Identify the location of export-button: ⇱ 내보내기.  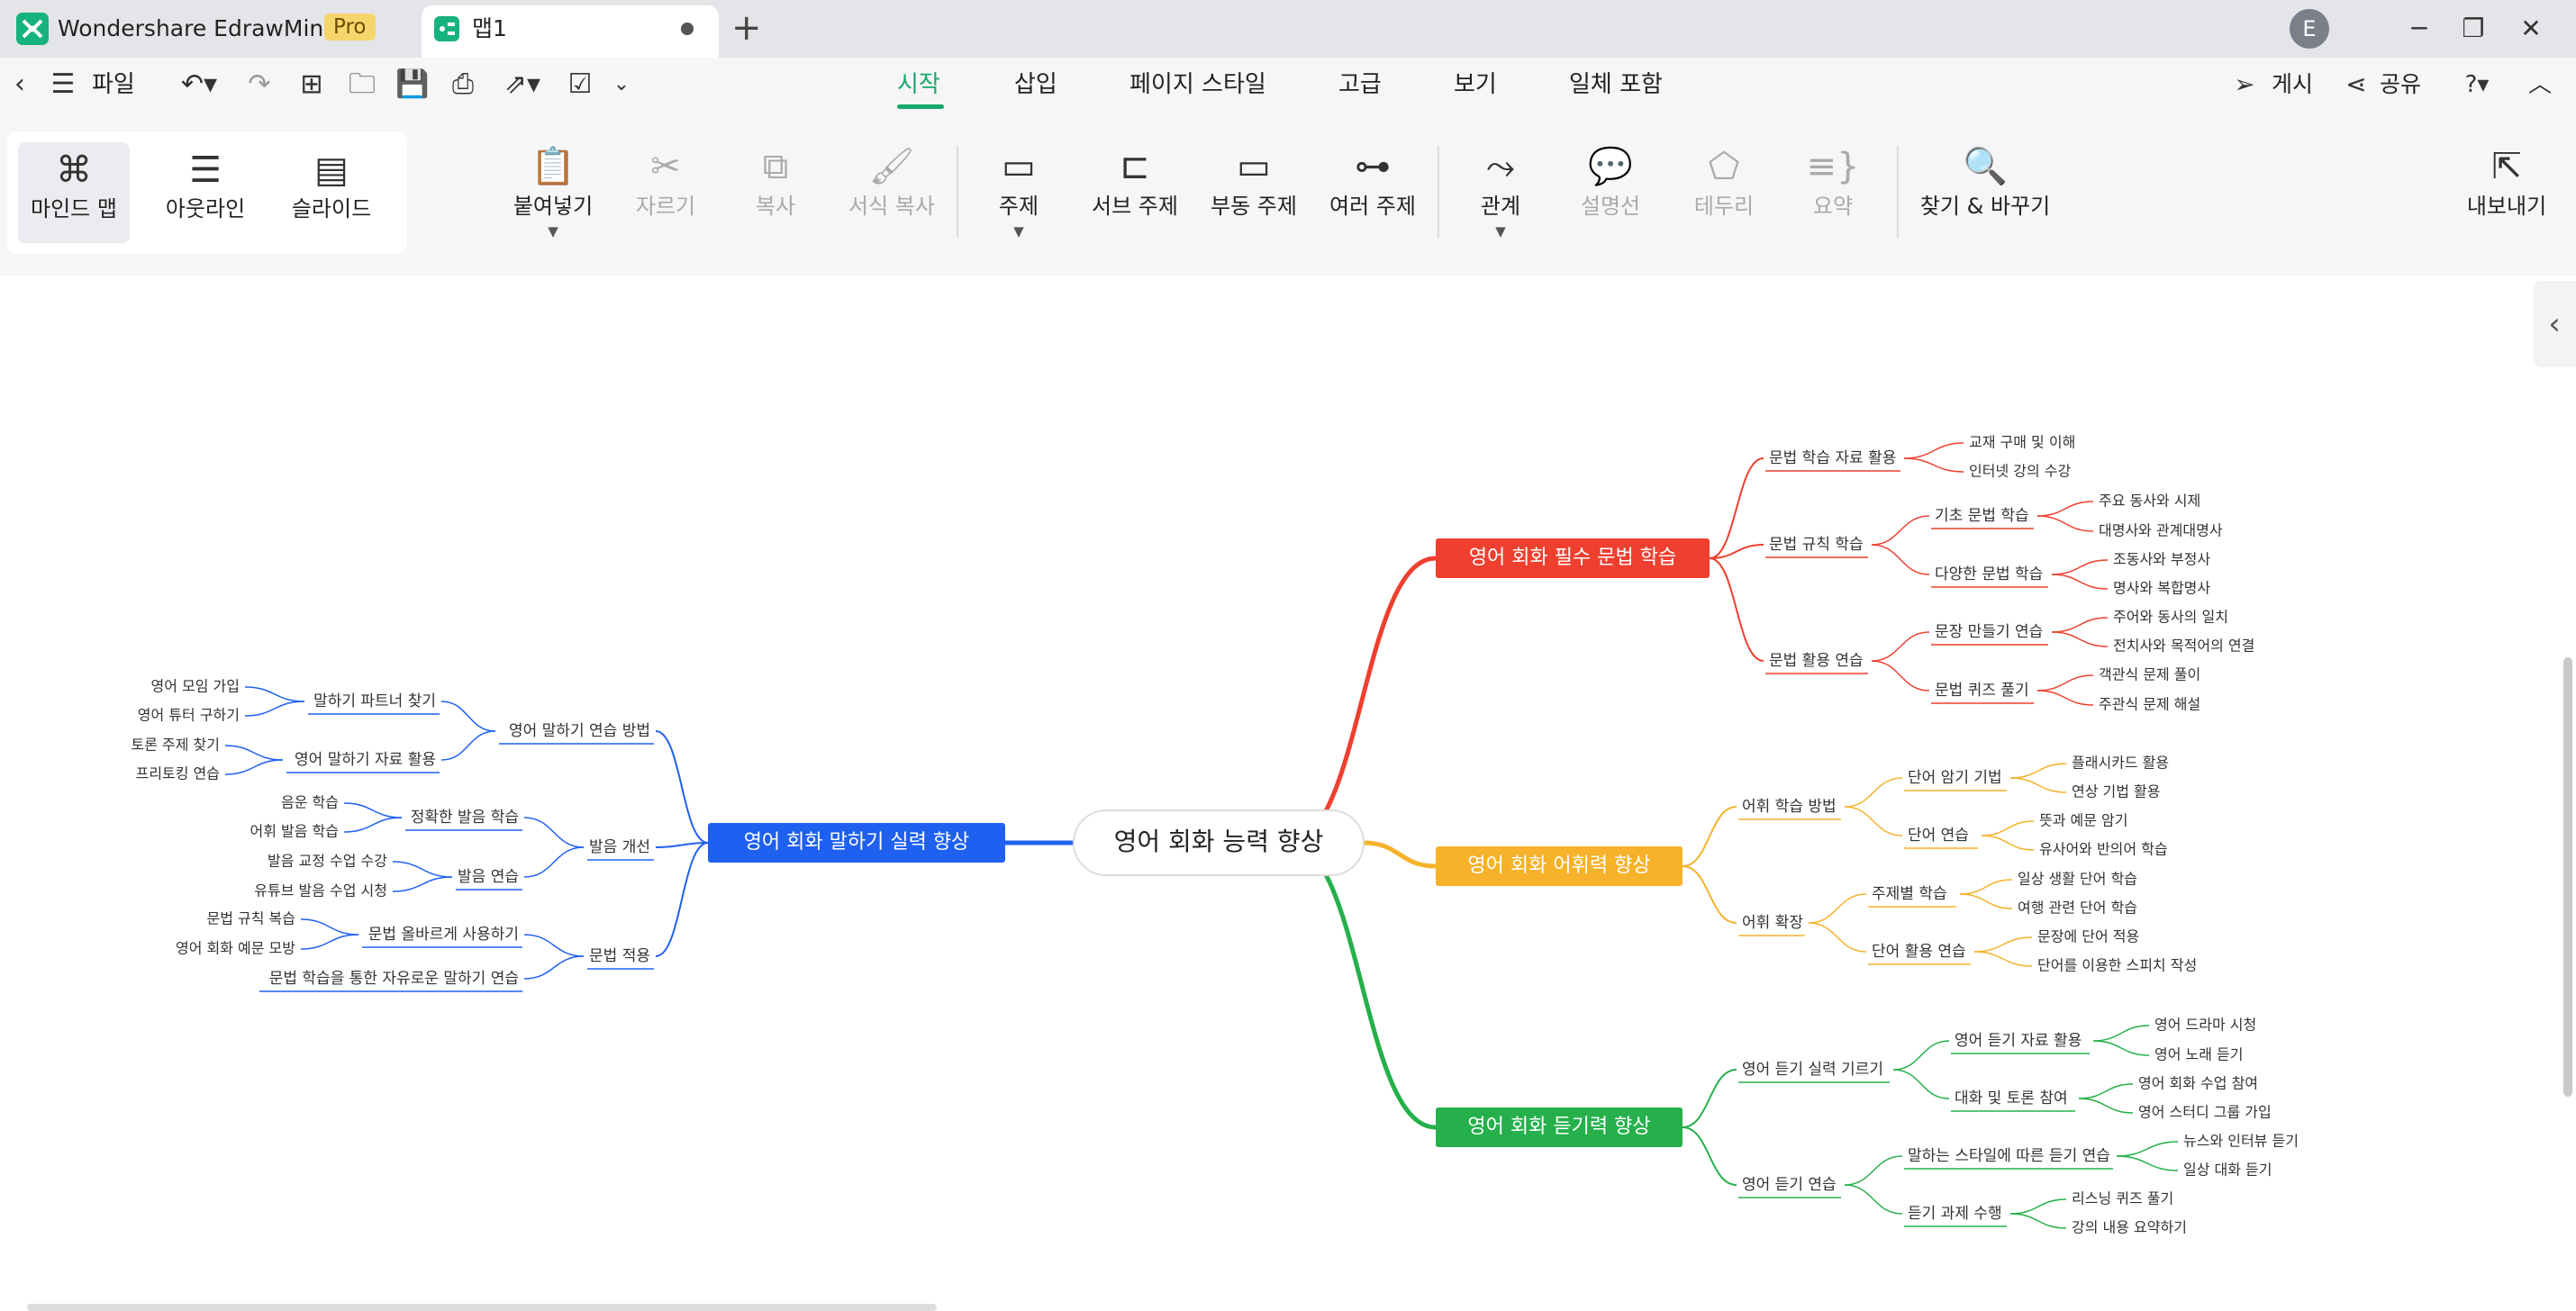
(2507, 183).